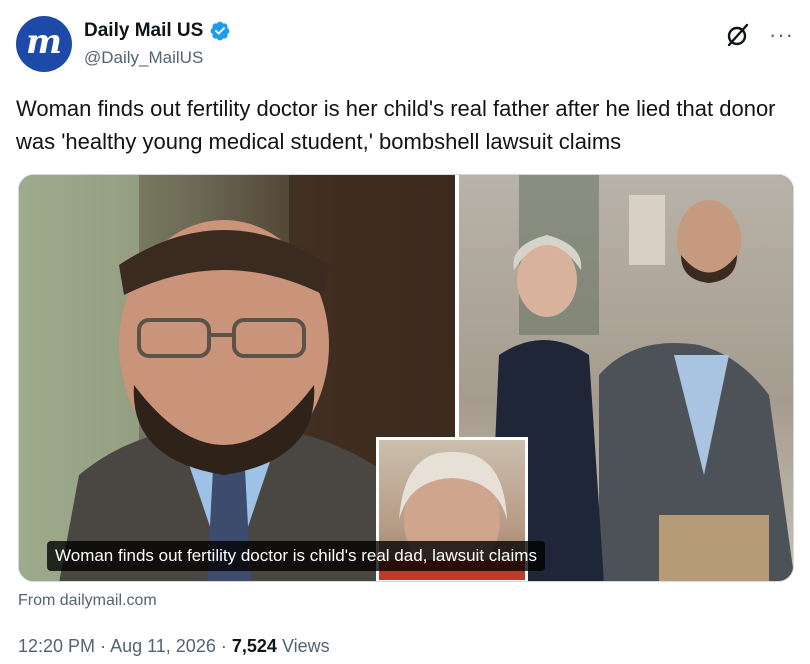 Image resolution: width=810 pixels, height=664 pixels. I want to click on display-name-row: Daily Mail US, so click(157, 31).